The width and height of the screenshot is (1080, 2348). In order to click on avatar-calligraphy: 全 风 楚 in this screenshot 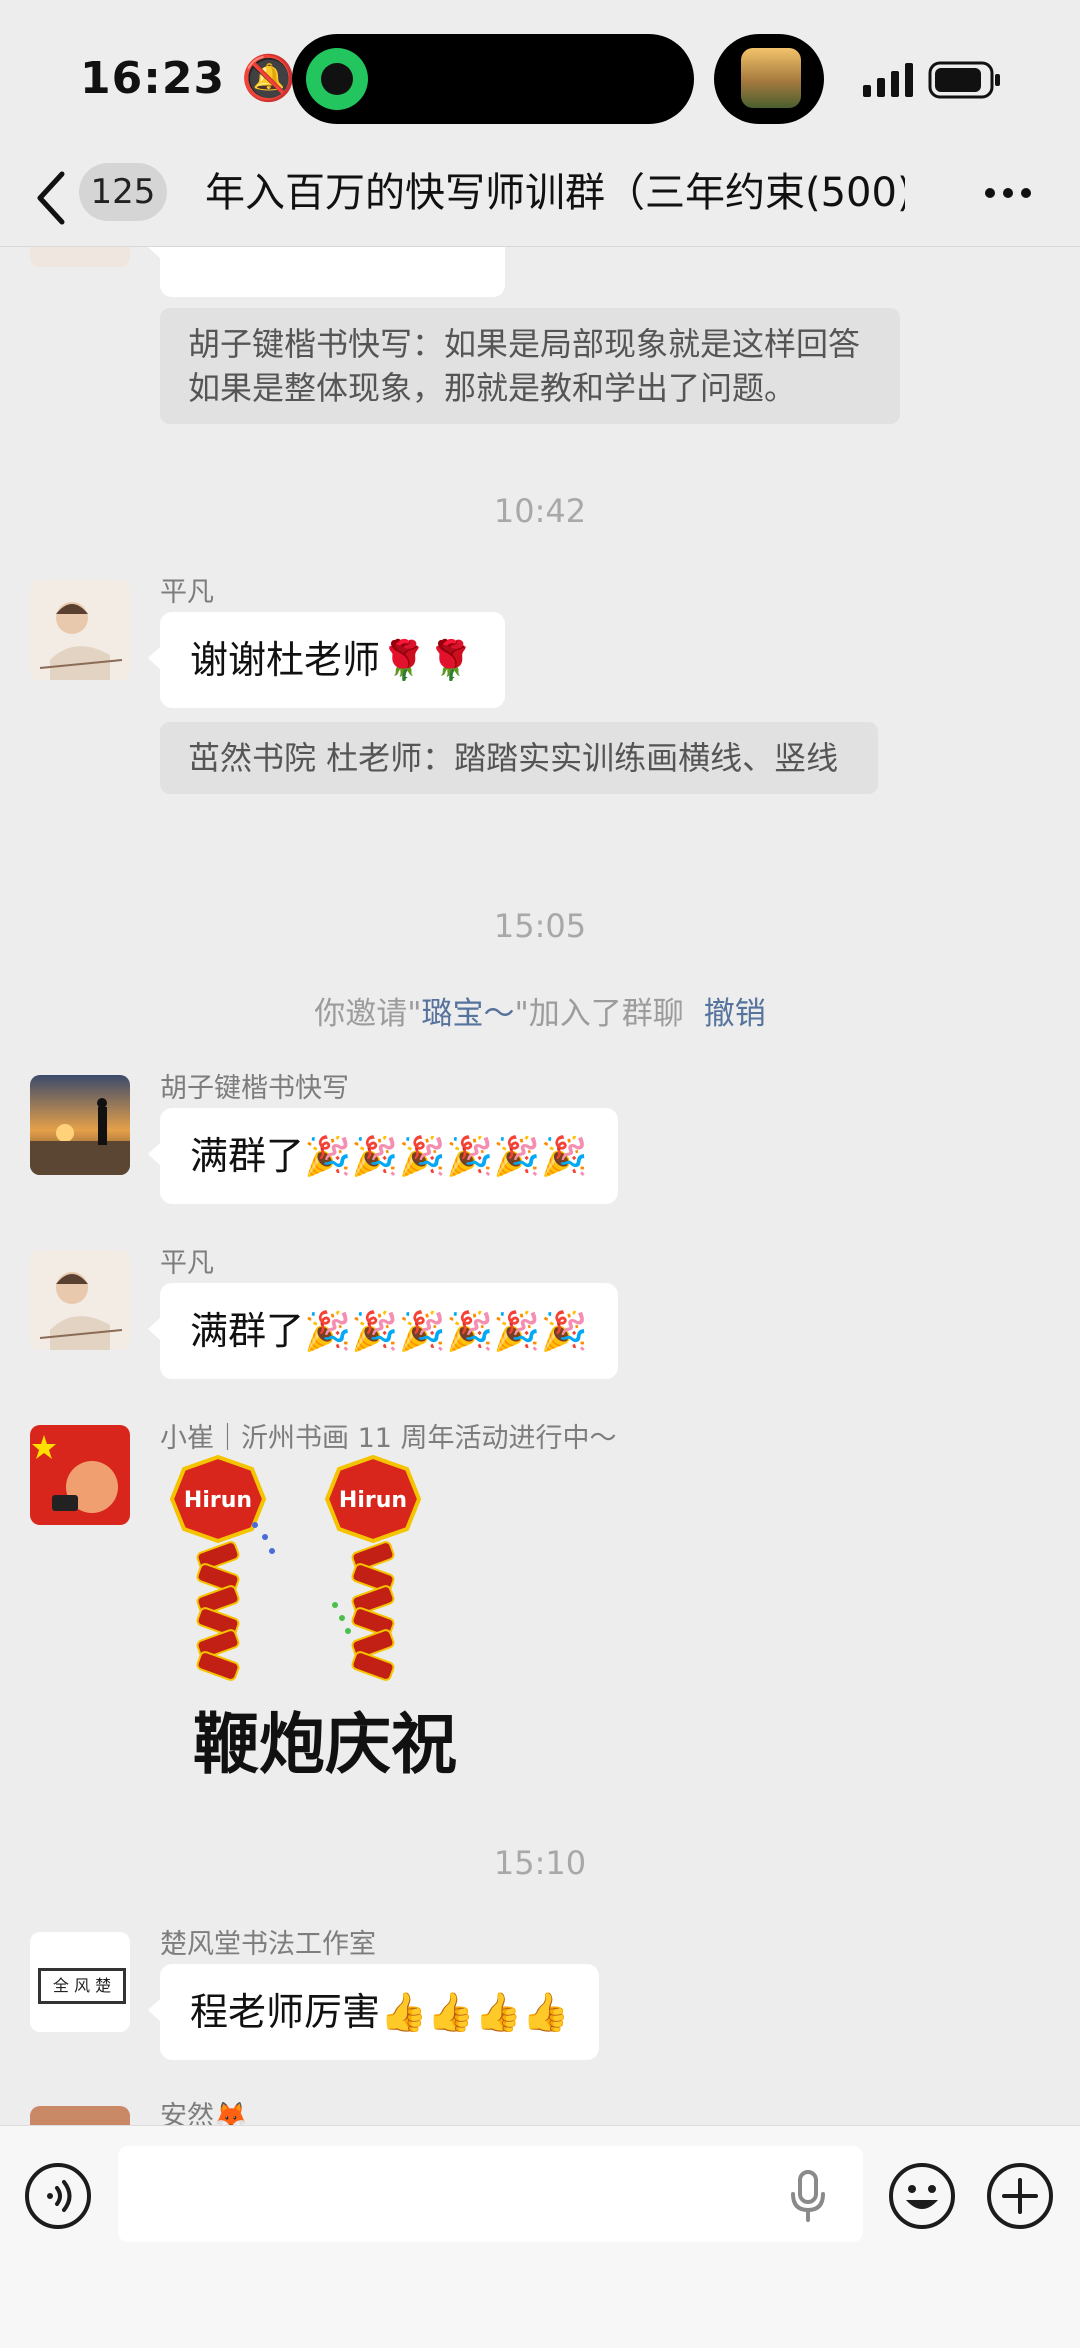, I will do `click(80, 1982)`.